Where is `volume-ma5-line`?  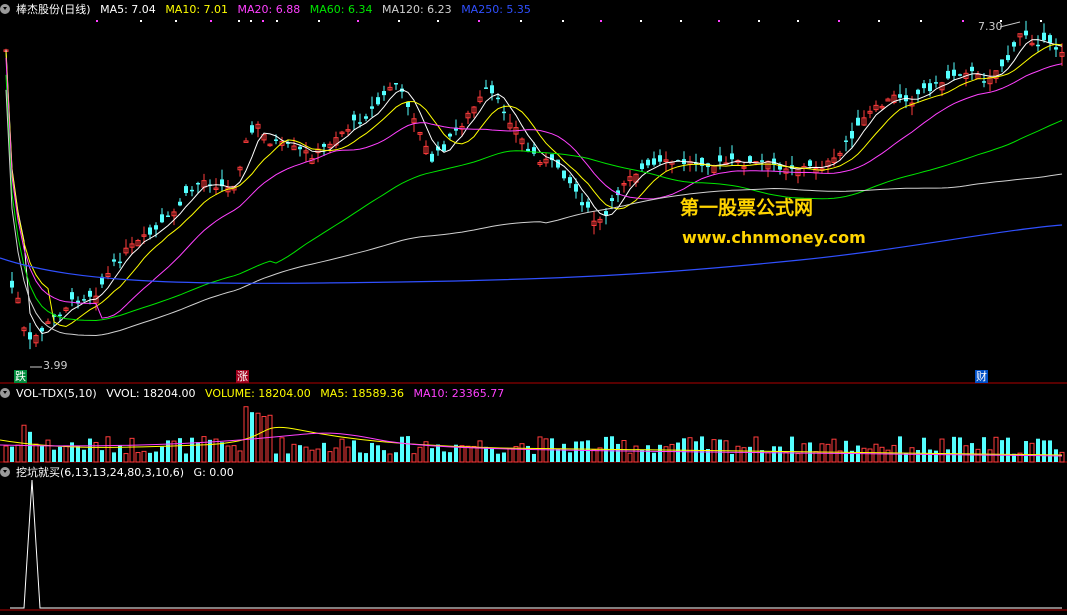 volume-ma5-line is located at coordinates (531, 441).